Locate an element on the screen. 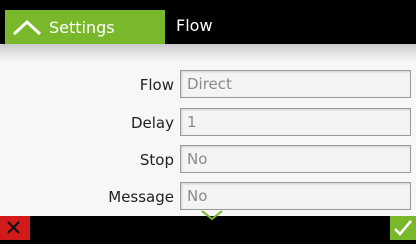 Image resolution: width=416 pixels, height=244 pixels. footer-bar is located at coordinates (208, 225).